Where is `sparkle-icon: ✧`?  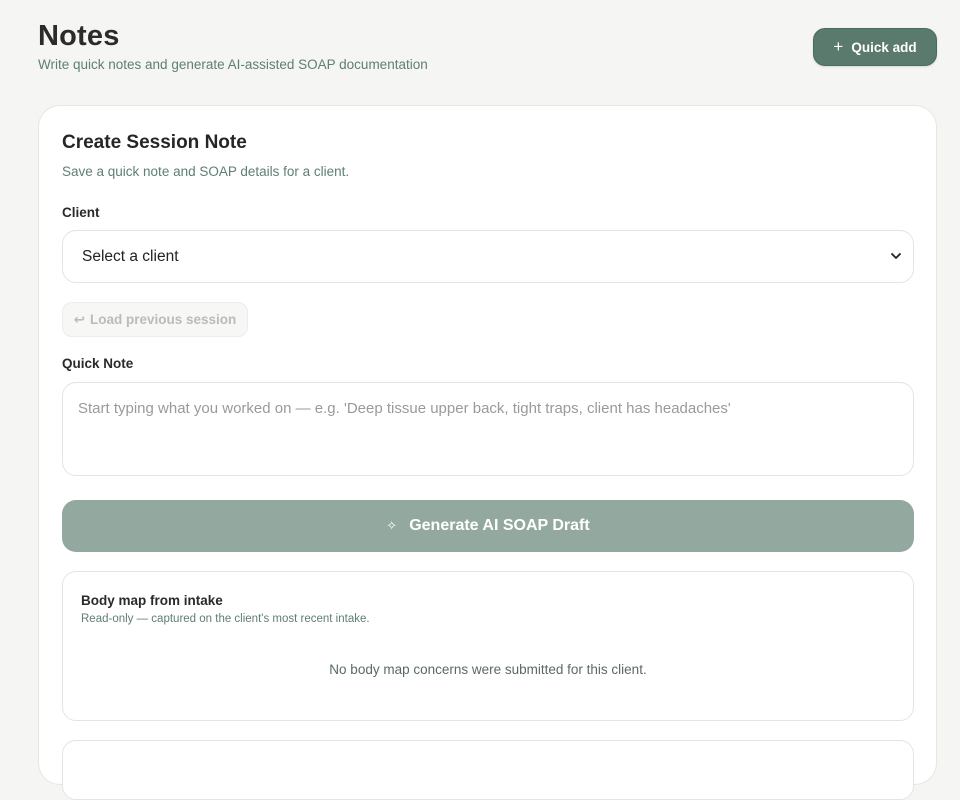
sparkle-icon: ✧ is located at coordinates (392, 525).